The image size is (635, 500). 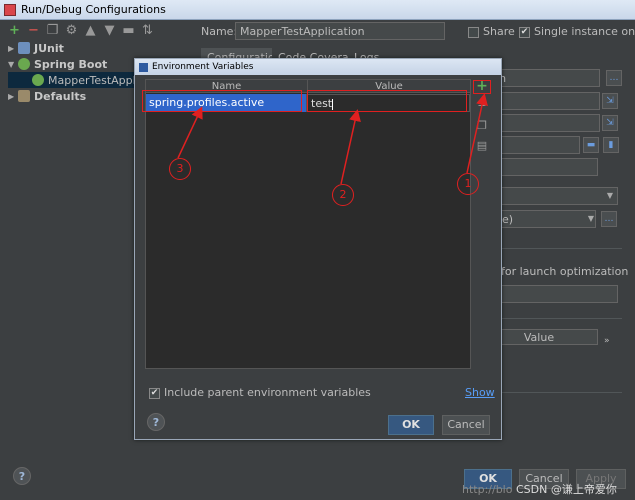 I want to click on watermark-text: CSDN @谦上帝爱你, so click(x=566, y=489).